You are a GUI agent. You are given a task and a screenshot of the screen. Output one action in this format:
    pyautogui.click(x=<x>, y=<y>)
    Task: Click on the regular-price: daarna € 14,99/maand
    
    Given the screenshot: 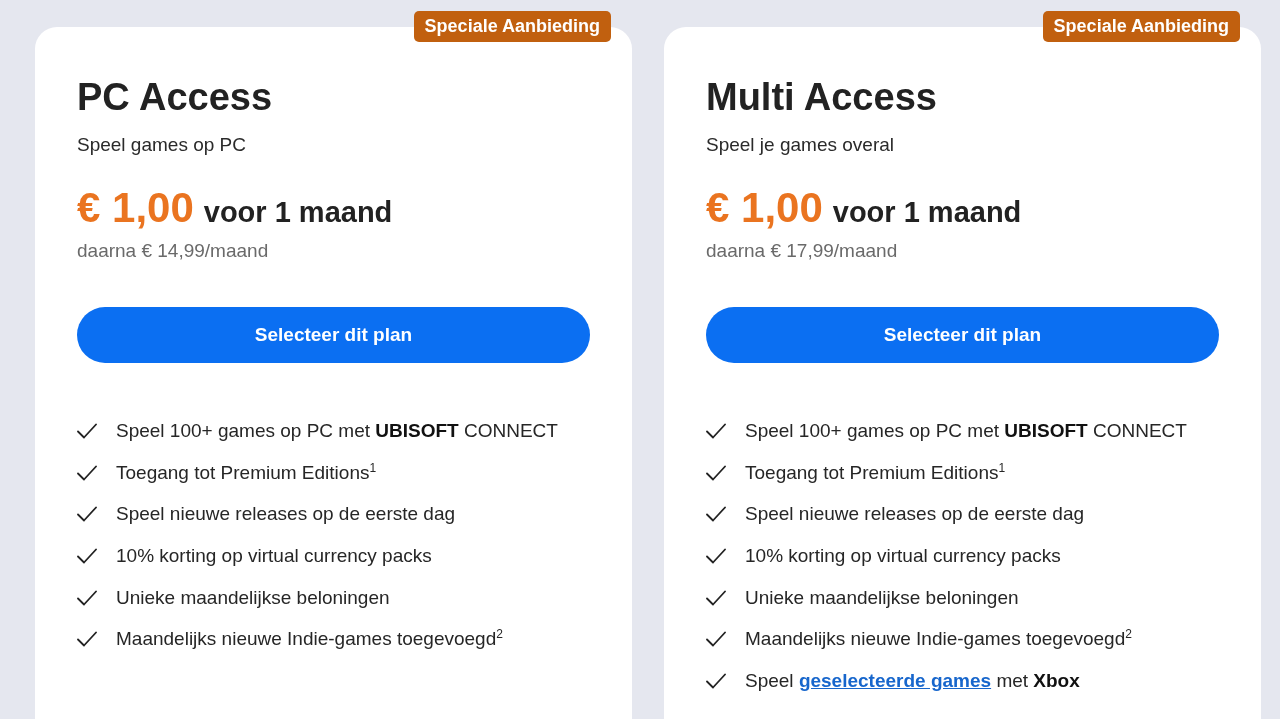 What is the action you would take?
    pyautogui.click(x=173, y=251)
    